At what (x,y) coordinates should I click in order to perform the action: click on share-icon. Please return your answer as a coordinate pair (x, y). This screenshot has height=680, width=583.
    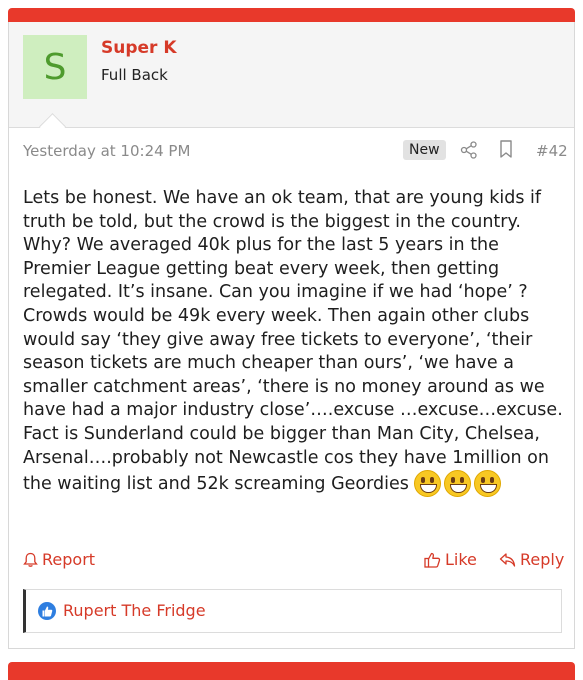
    Looking at the image, I should click on (469, 150).